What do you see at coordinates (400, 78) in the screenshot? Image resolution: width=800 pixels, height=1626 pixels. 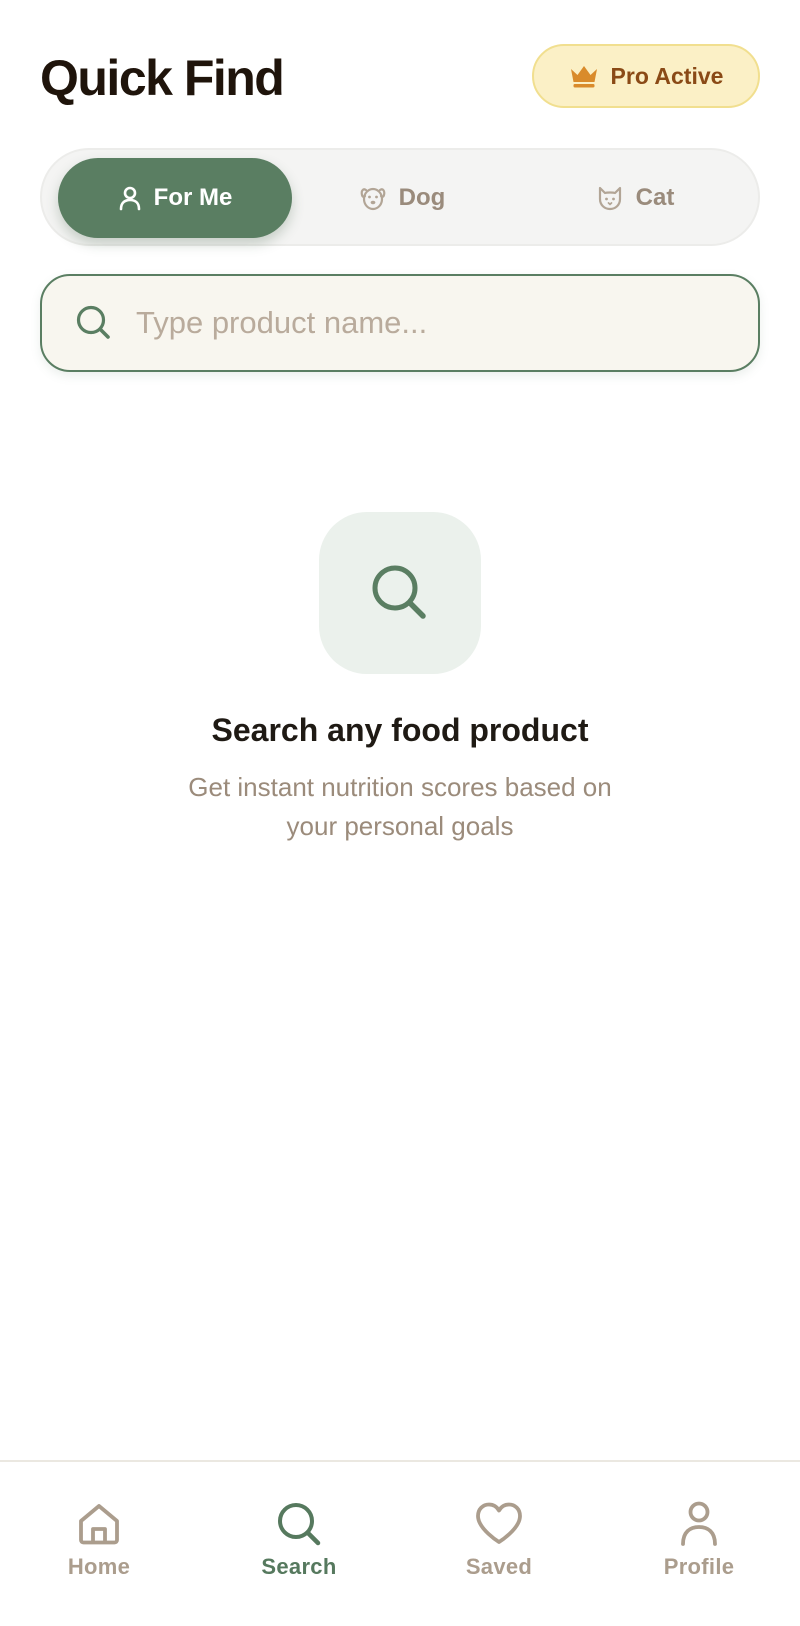 I see `header: Quick Find Pro Active` at bounding box center [400, 78].